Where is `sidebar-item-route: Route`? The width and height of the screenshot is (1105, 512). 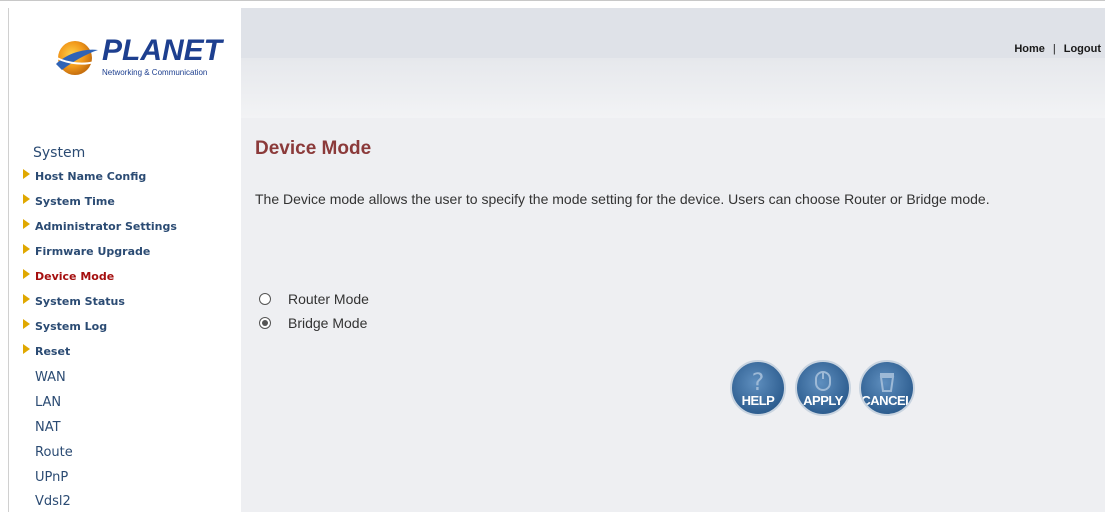 sidebar-item-route: Route is located at coordinates (54, 452).